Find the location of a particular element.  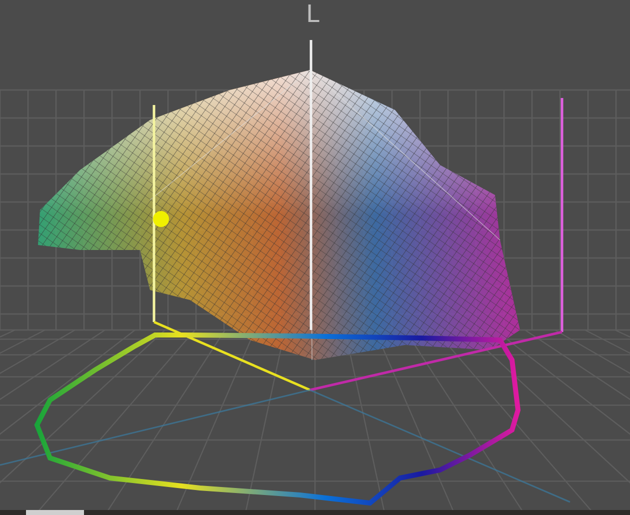

scroll-thumb is located at coordinates (55, 512).